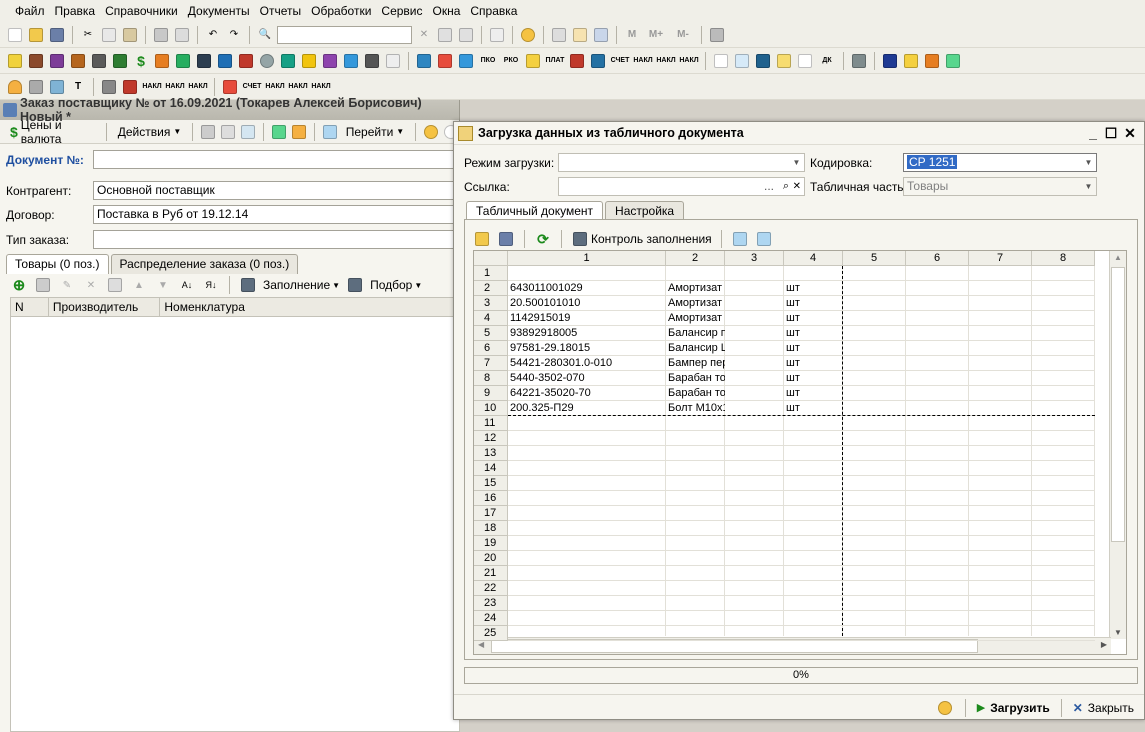 This screenshot has height=732, width=1145. I want to click on goto-button: Перейти ▼, so click(375, 132).